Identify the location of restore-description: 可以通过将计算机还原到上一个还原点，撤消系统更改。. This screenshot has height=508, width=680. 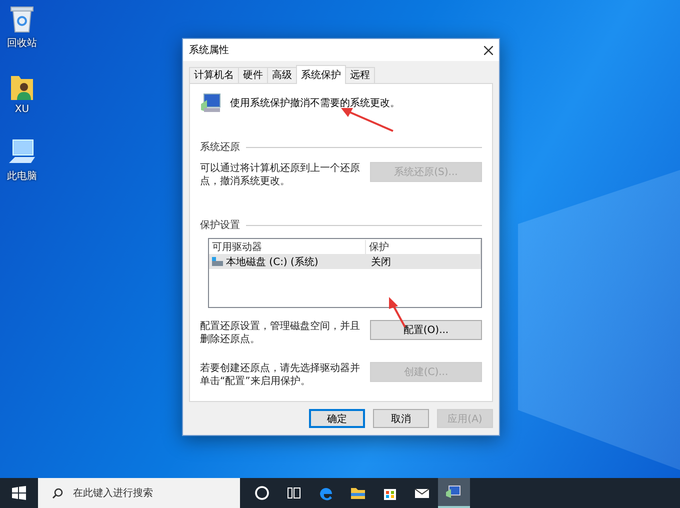
(280, 175).